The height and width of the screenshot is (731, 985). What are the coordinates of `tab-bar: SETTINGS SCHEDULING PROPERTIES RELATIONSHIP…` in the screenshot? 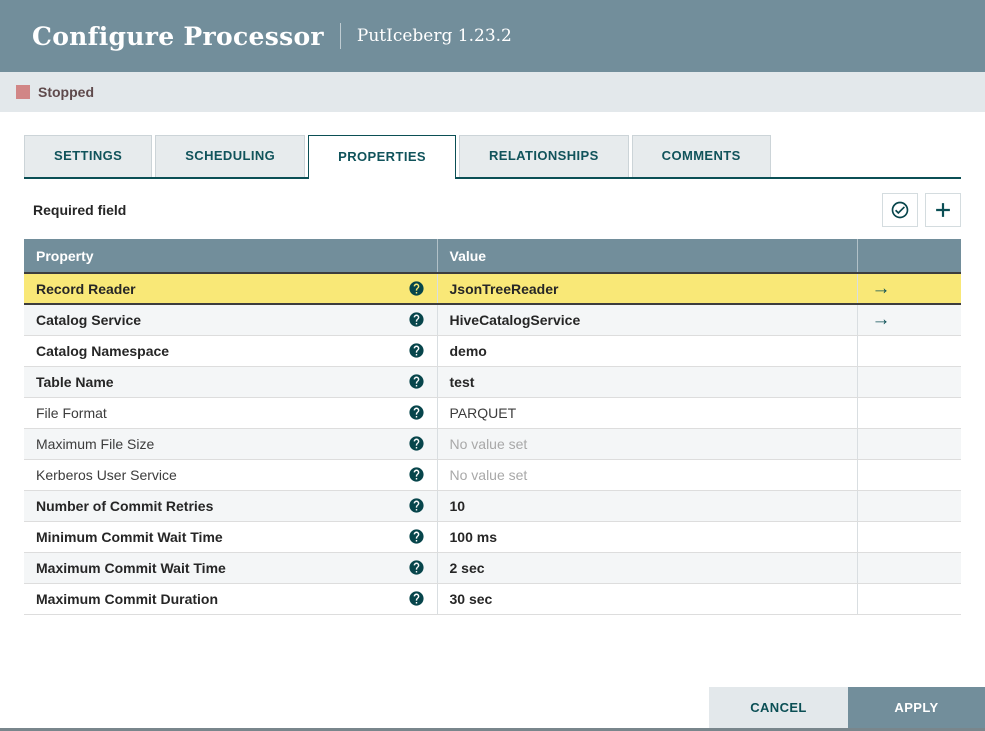 It's located at (492, 157).